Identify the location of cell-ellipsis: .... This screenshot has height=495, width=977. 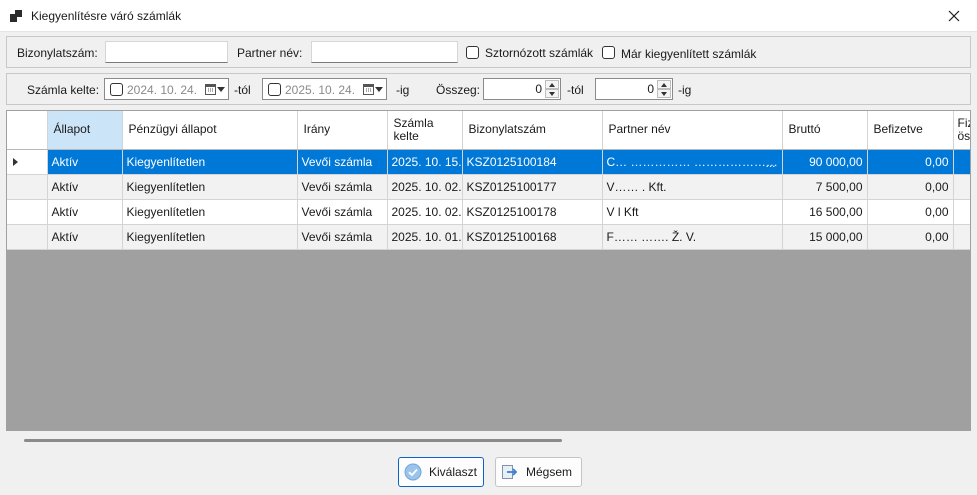
(770, 162).